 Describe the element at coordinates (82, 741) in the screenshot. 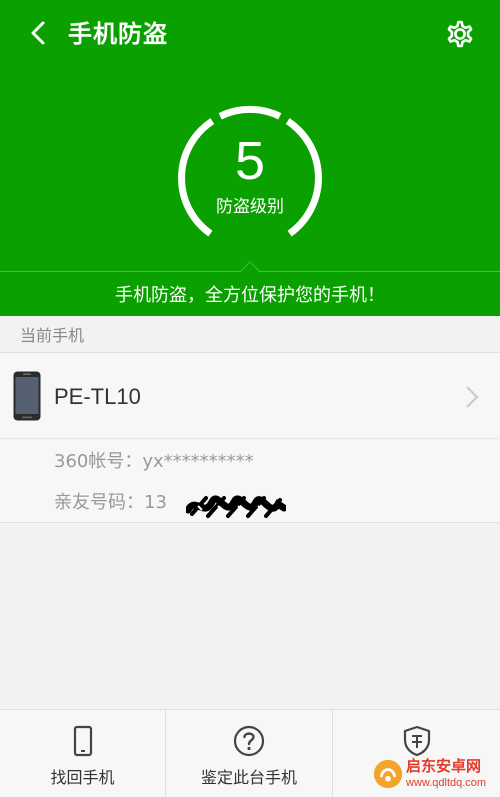

I see `phone-icon` at that location.